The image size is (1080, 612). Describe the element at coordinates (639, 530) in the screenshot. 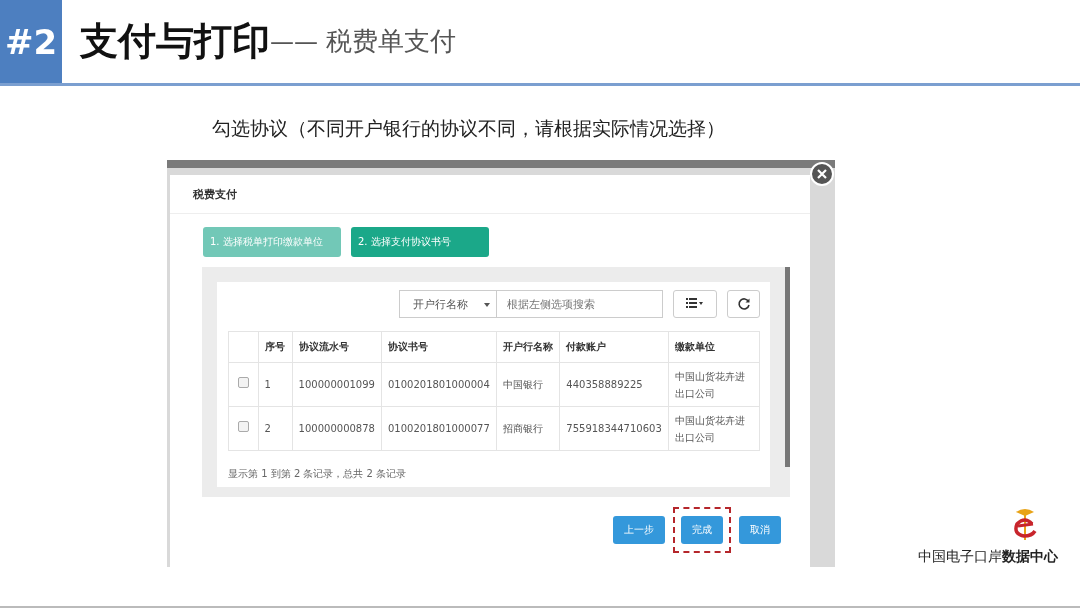

I see `dialog-button: 上一步` at that location.